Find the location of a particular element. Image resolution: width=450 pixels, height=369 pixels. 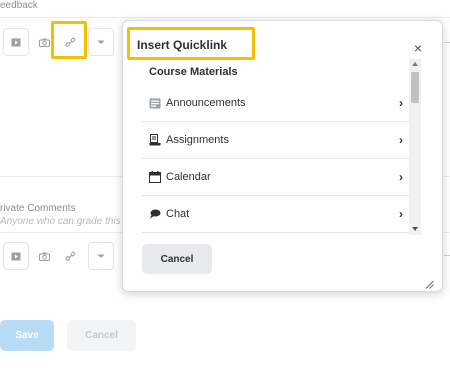

link-icon is located at coordinates (70, 256).